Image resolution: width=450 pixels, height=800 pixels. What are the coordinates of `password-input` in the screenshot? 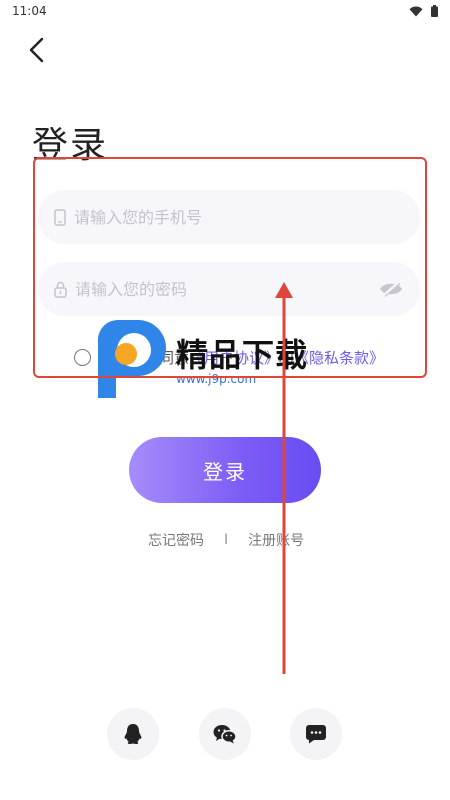 It's located at (226, 289).